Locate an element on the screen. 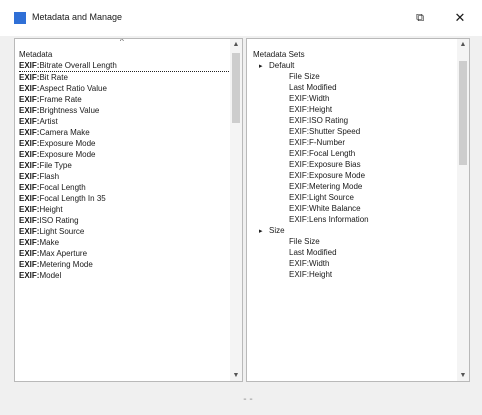 Image resolution: width=482 pixels, height=415 pixels. restore-icon: ⧉ is located at coordinates (420, 18).